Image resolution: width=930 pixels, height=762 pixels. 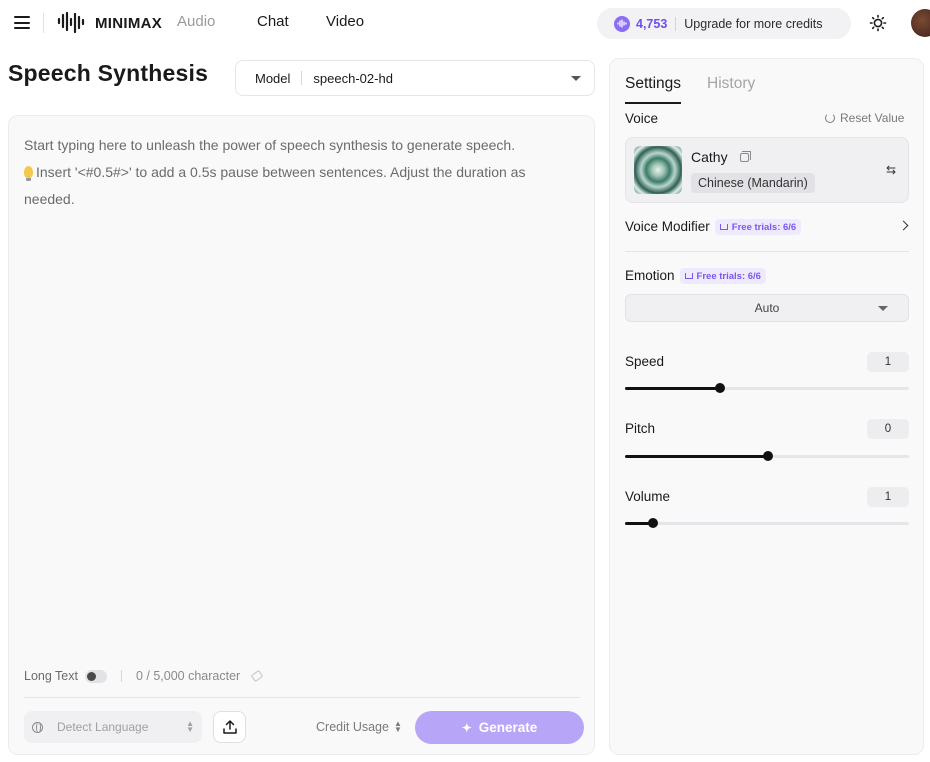 What do you see at coordinates (196, 21) in the screenshot?
I see `nav-audio: Audio` at bounding box center [196, 21].